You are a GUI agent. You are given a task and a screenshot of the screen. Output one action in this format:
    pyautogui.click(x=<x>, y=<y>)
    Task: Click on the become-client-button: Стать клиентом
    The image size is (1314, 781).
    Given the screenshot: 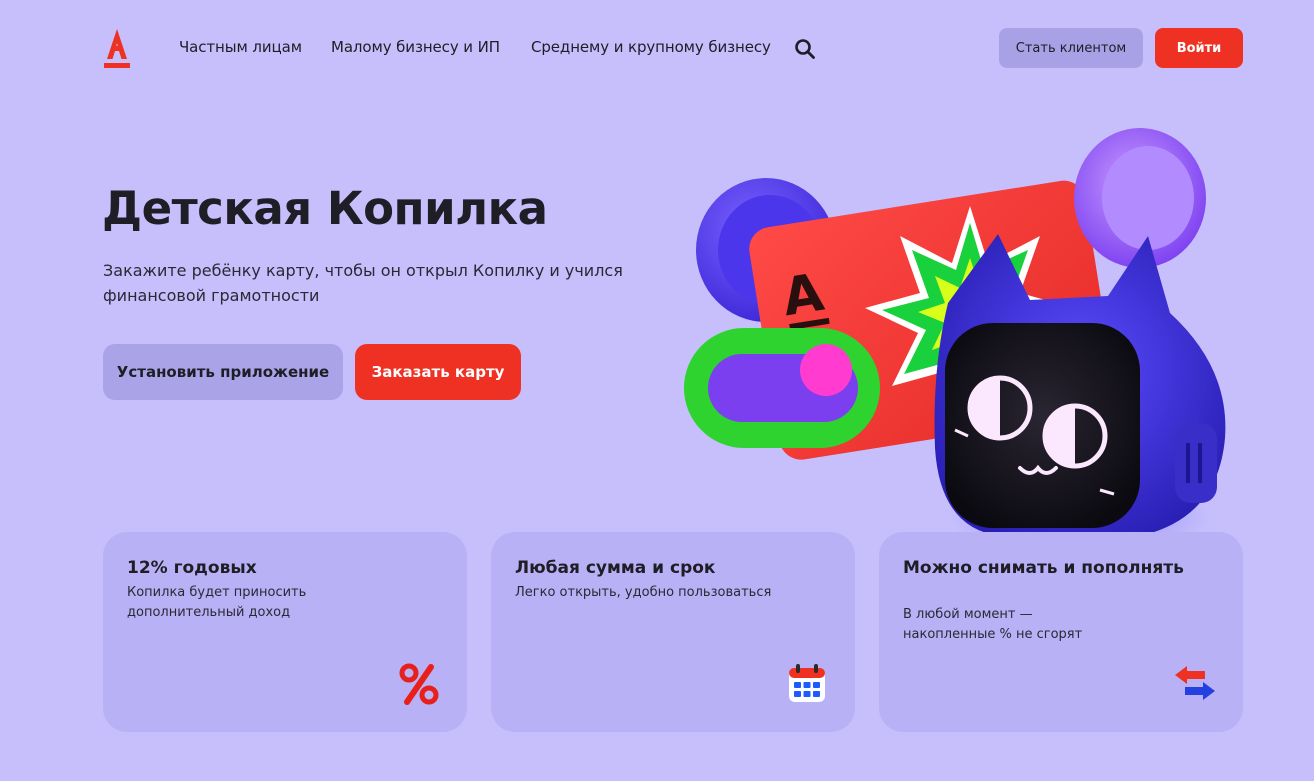 What is the action you would take?
    pyautogui.click(x=1071, y=48)
    